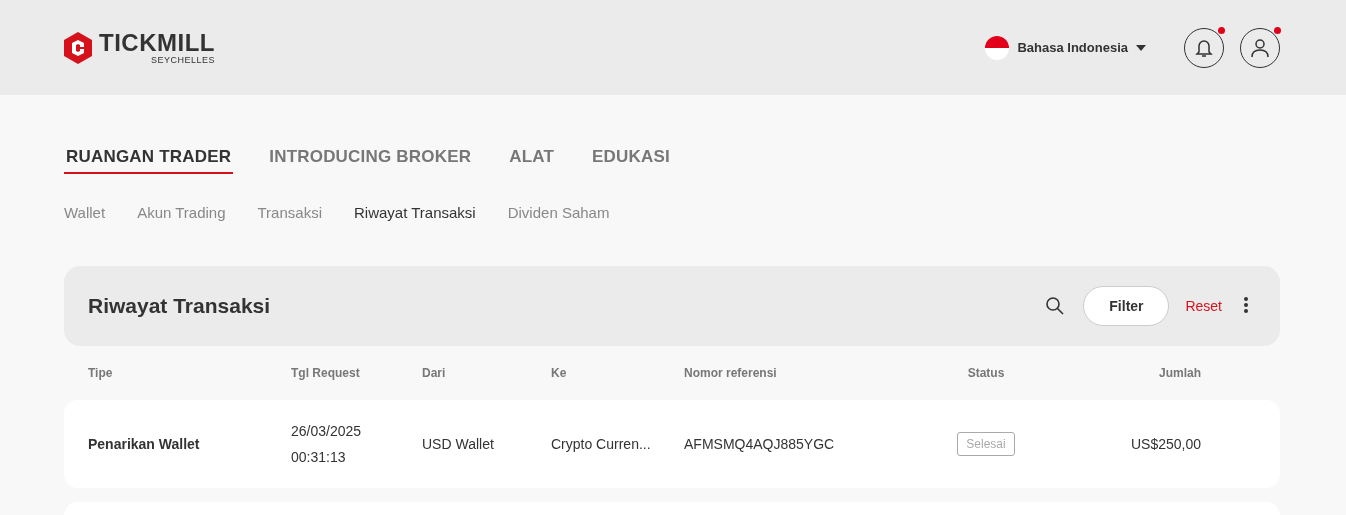 Image resolution: width=1346 pixels, height=515 pixels. I want to click on main-tab: EDUKASI, so click(631, 160).